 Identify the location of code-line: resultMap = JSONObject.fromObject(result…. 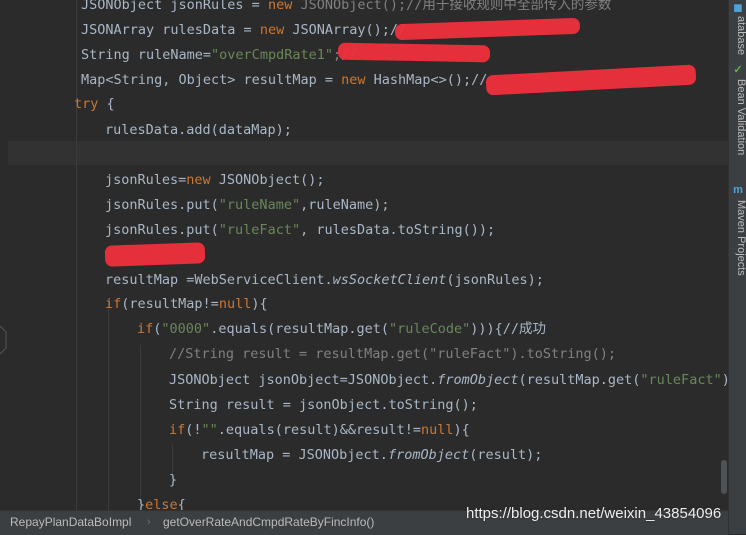
(371, 455).